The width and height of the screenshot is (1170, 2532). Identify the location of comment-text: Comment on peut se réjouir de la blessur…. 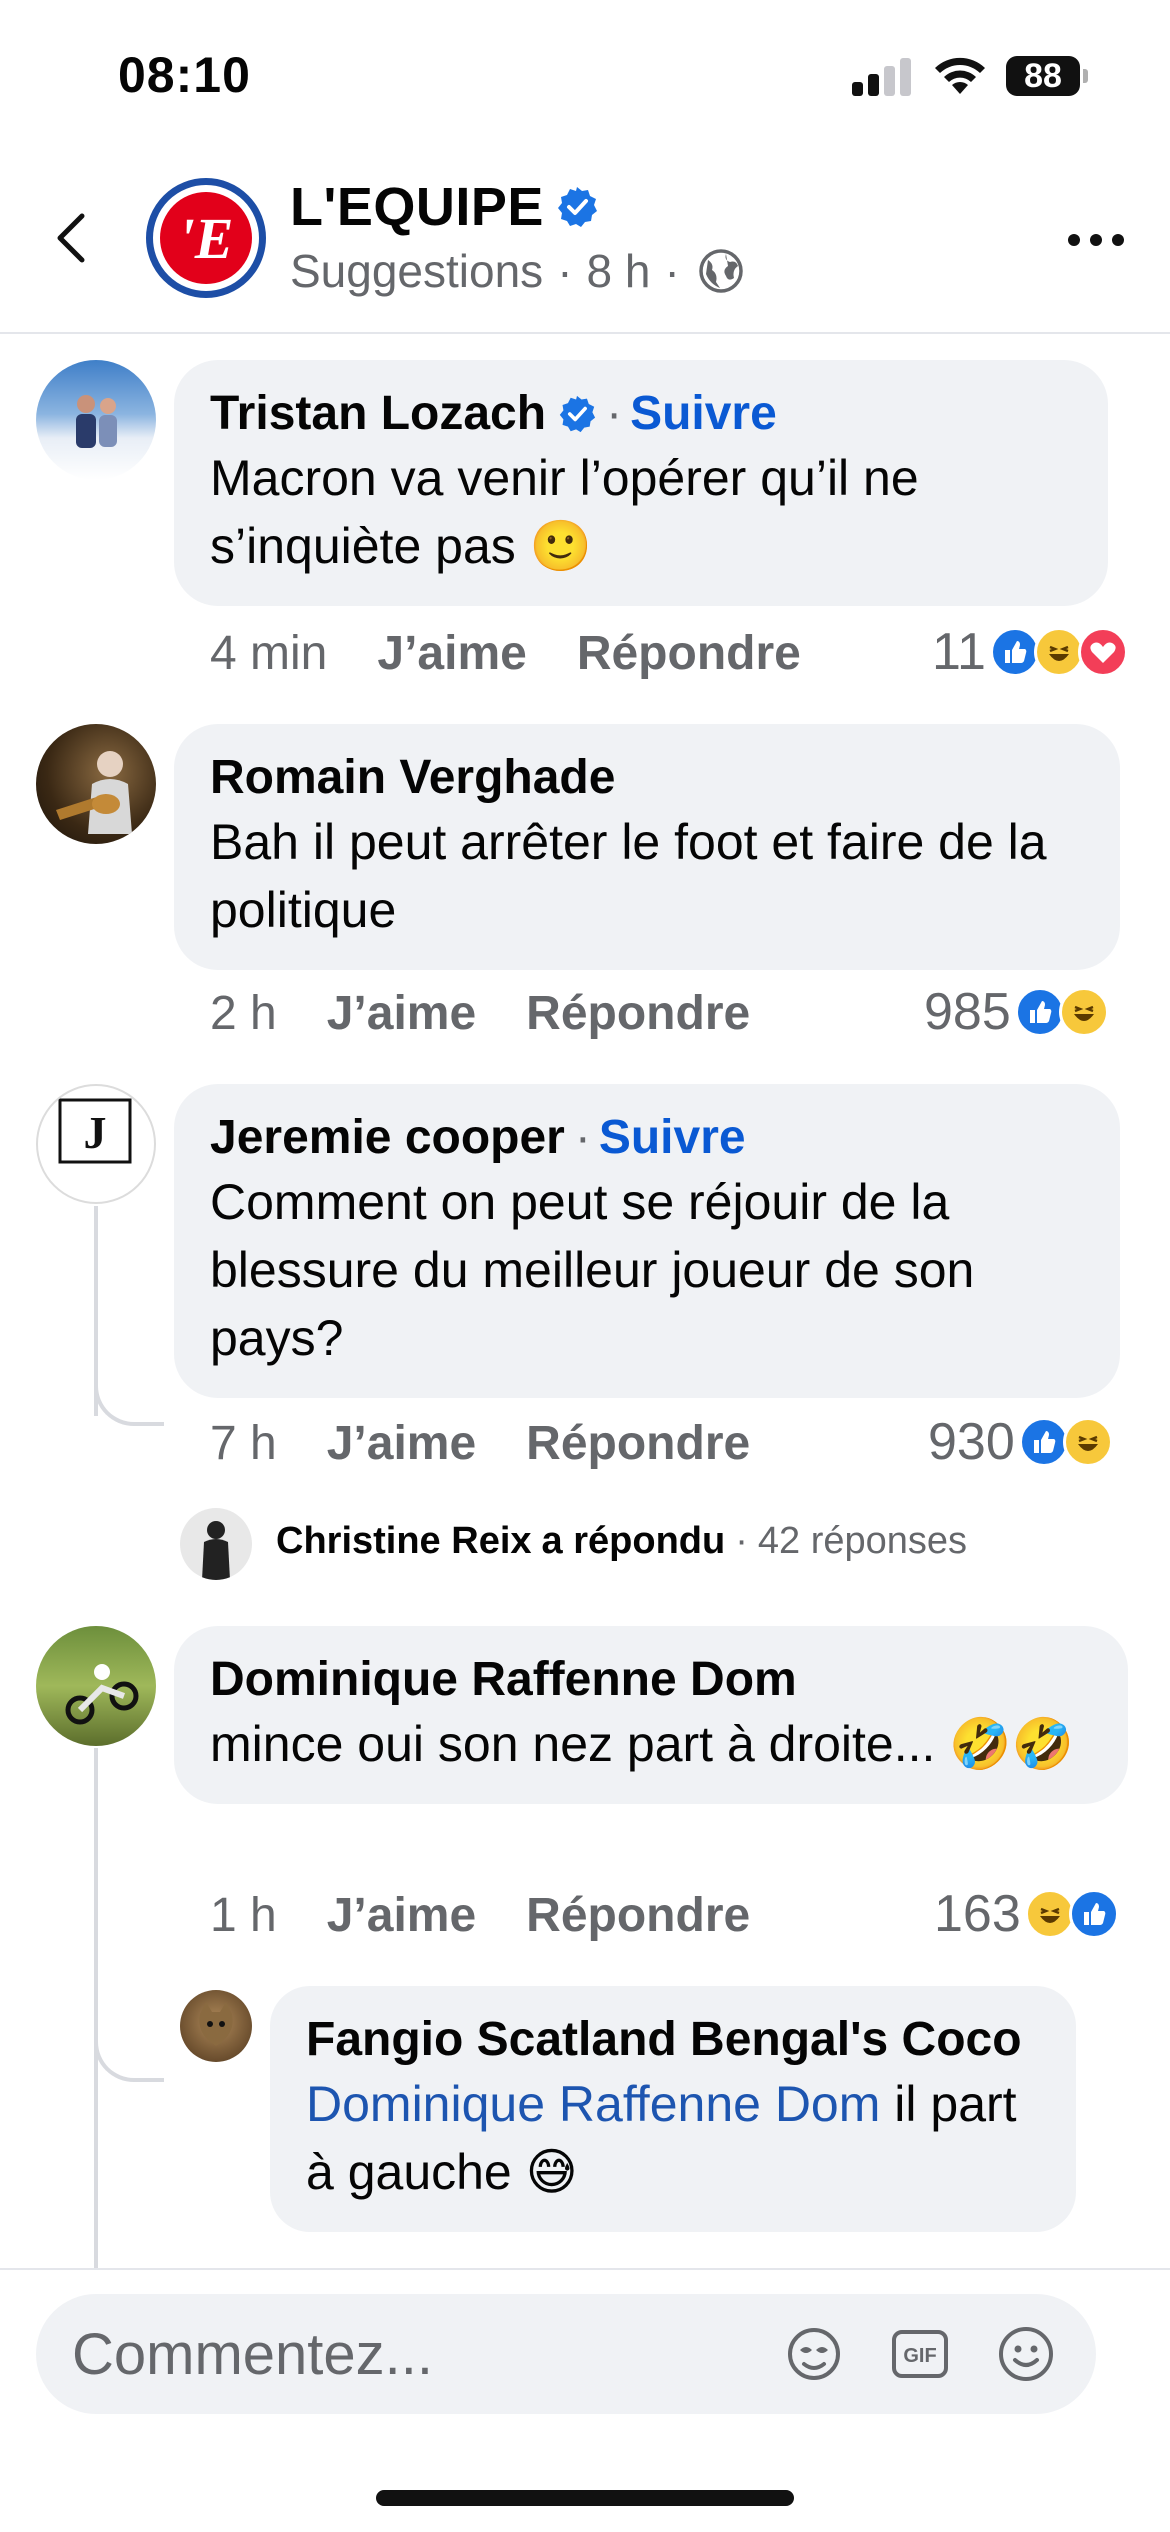
(592, 1270).